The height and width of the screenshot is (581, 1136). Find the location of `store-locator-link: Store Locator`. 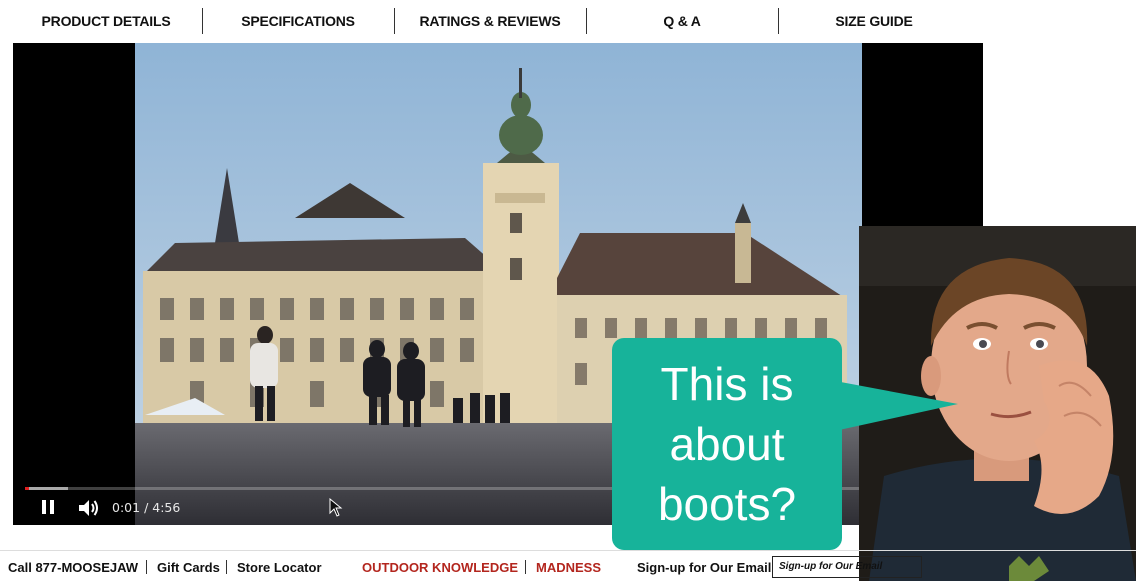

store-locator-link: Store Locator is located at coordinates (279, 567).